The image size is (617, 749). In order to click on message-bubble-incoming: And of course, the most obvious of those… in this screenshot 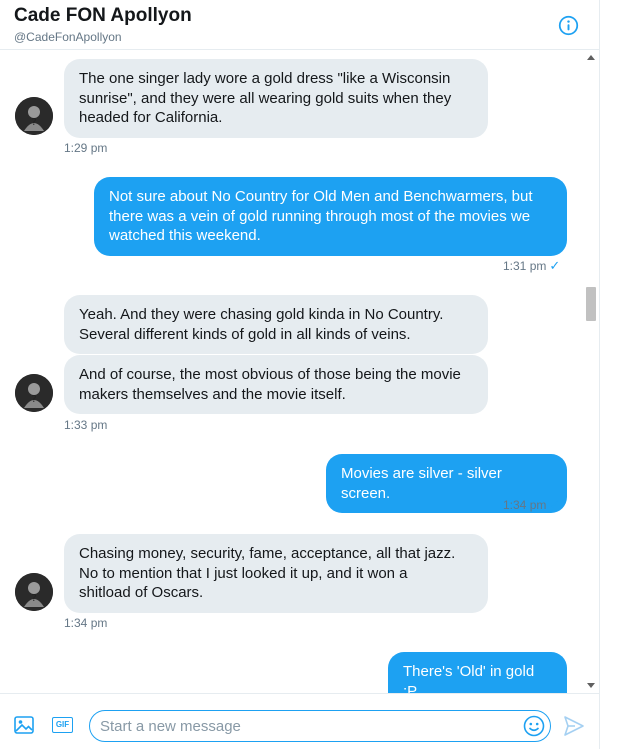, I will do `click(276, 384)`.